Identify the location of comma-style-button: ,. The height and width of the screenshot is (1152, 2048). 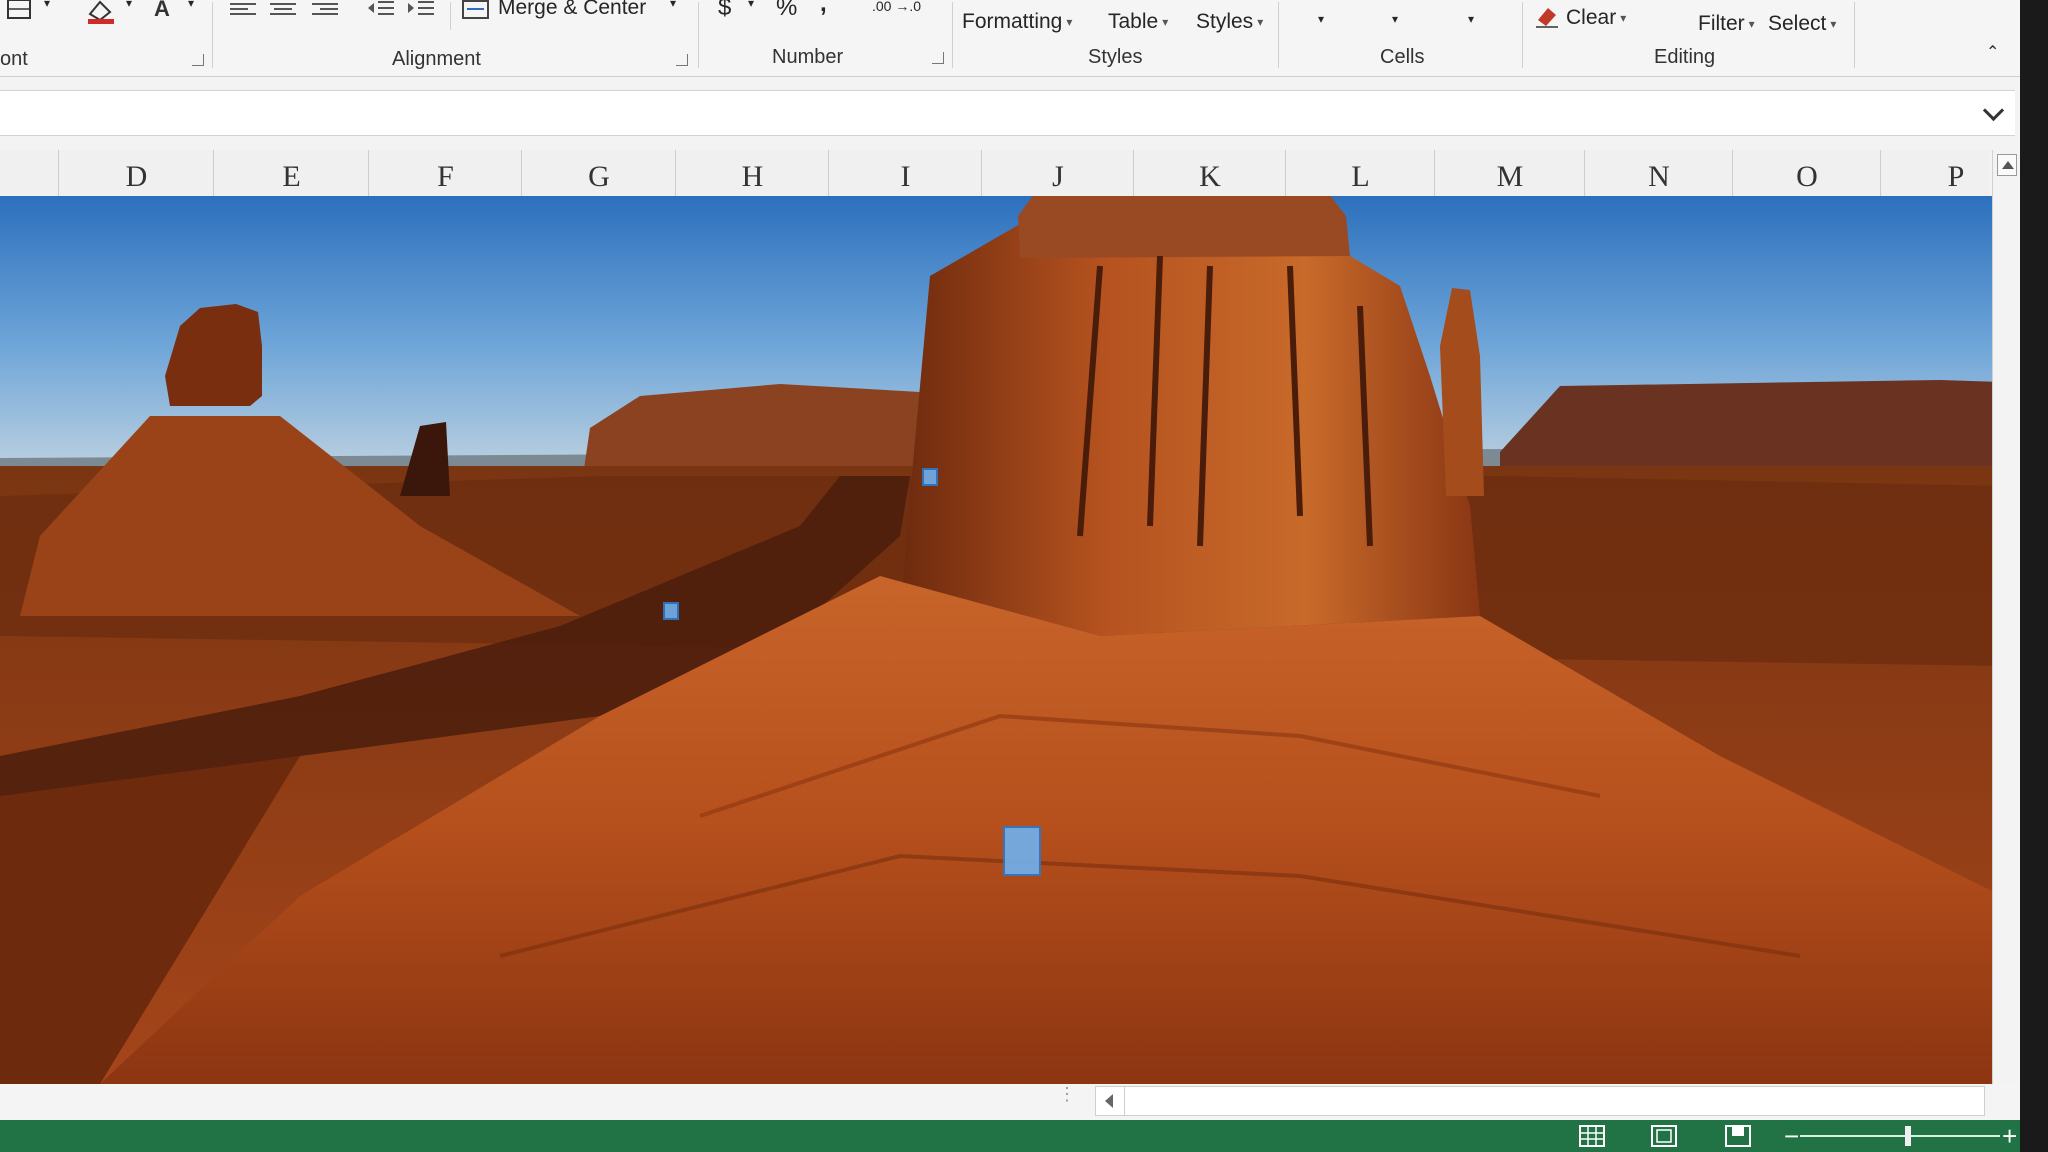
(823, 9).